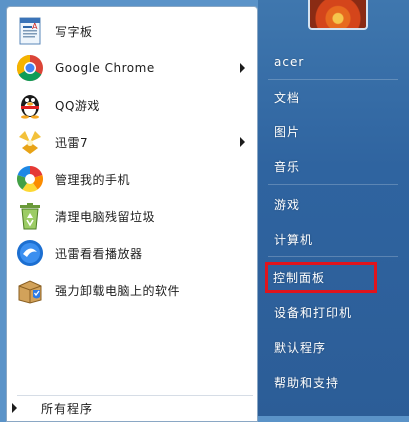 The image size is (409, 422). Describe the element at coordinates (332, 97) in the screenshot. I see `place-item-documents: 文档` at that location.